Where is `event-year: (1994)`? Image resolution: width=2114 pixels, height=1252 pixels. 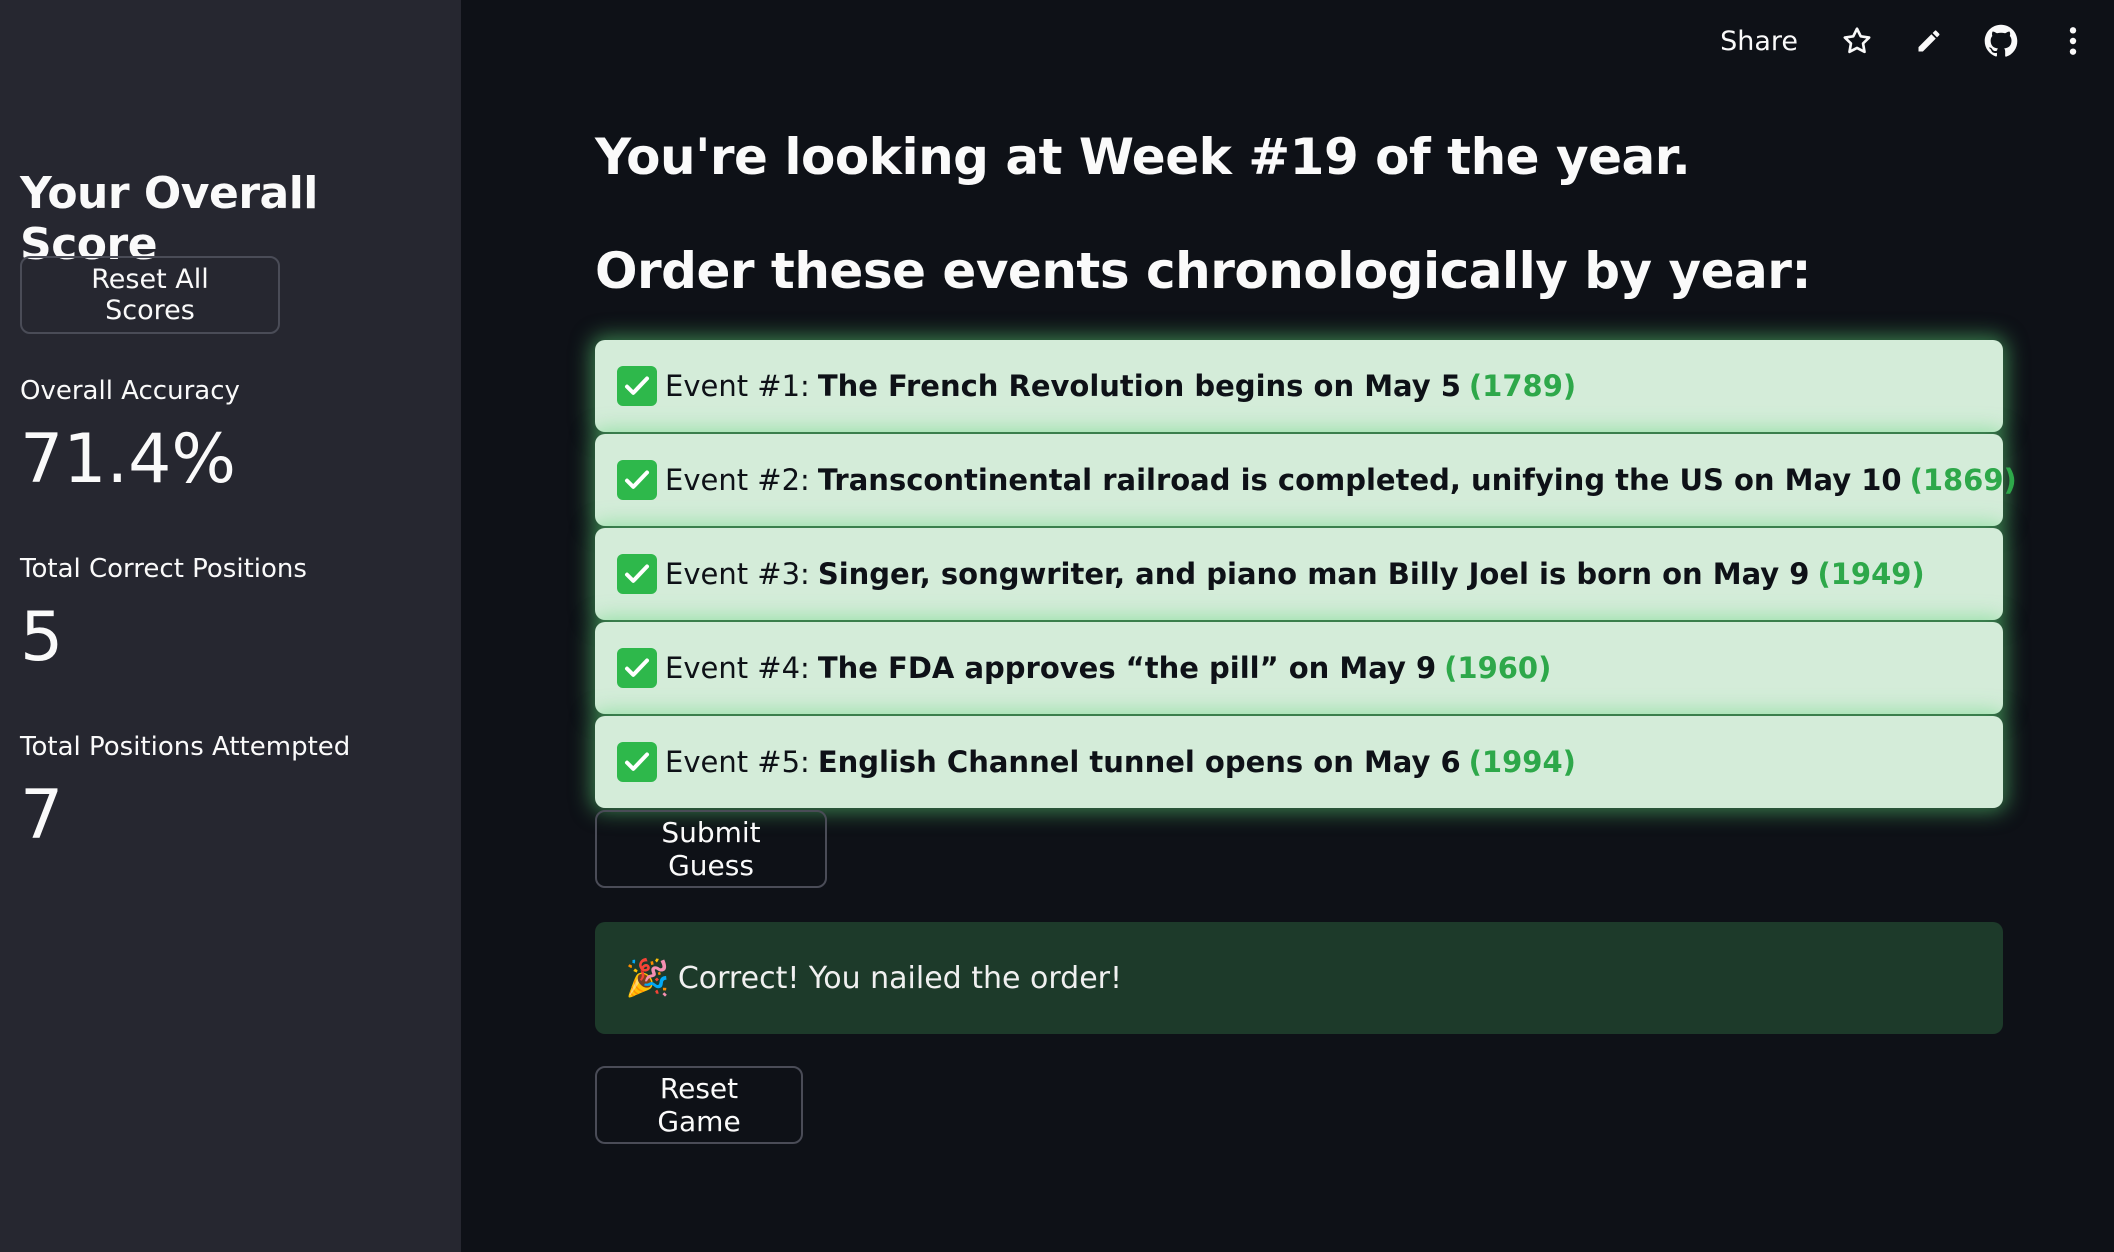 event-year: (1994) is located at coordinates (1522, 762).